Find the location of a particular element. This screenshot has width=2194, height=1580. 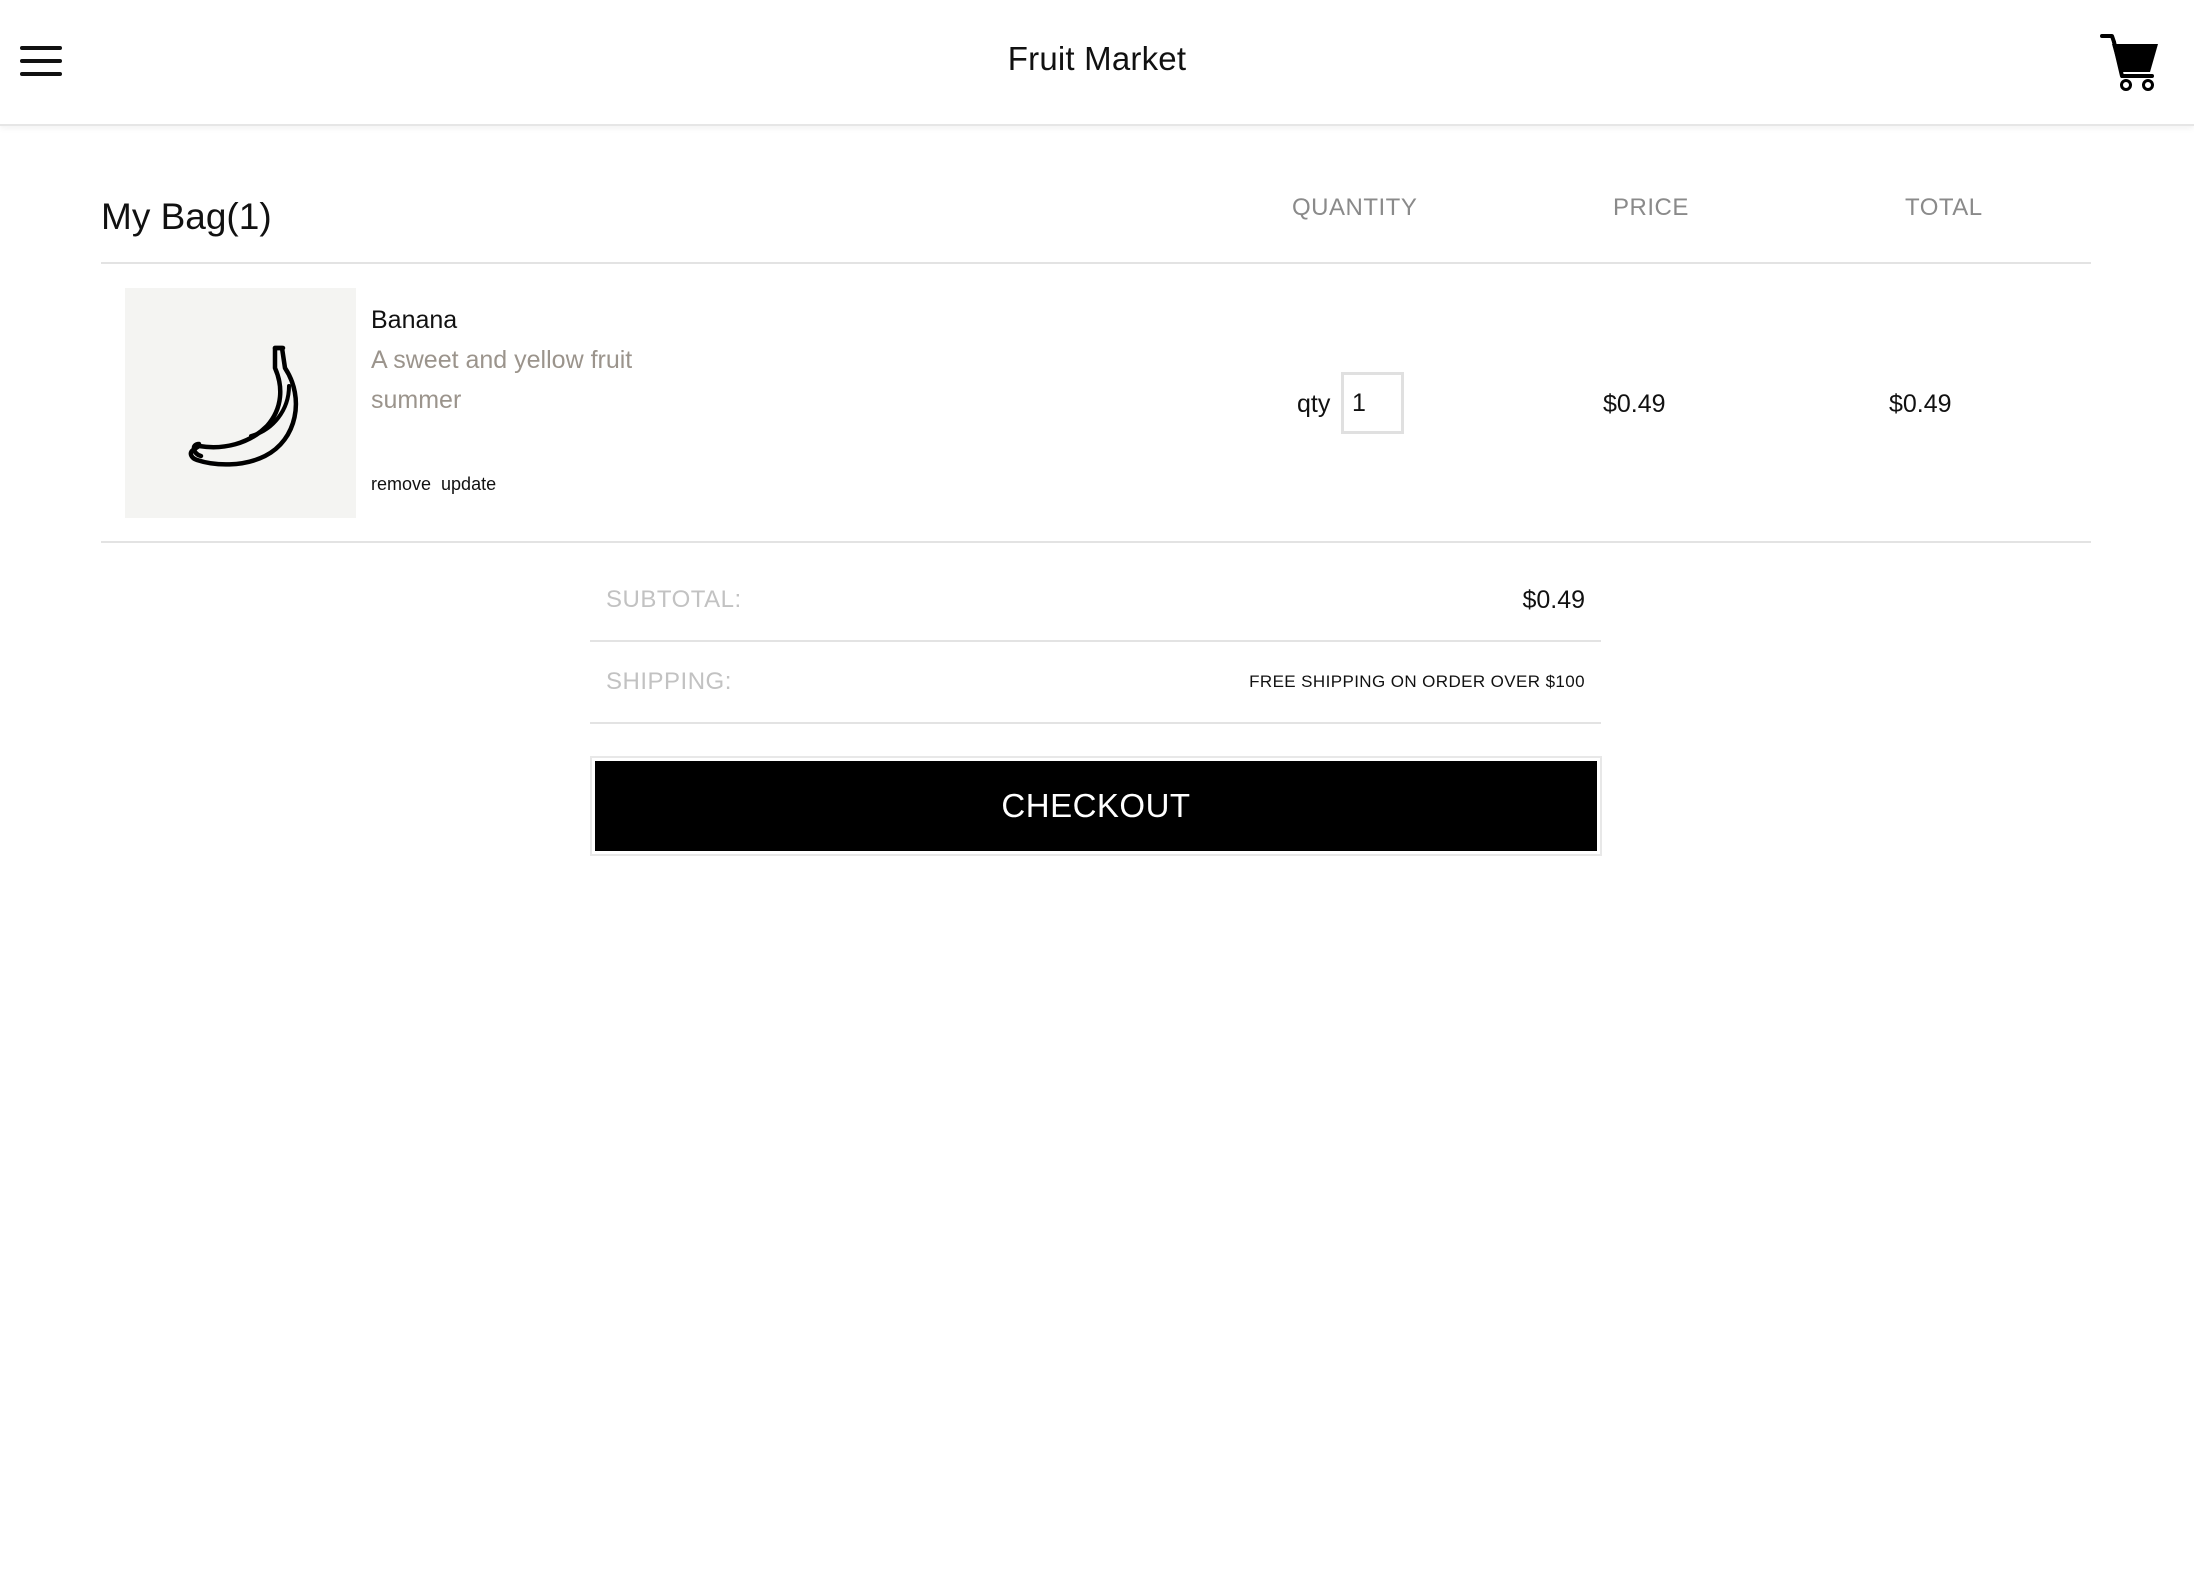

subtotal-label: SUBTOTAL: is located at coordinates (674, 599).